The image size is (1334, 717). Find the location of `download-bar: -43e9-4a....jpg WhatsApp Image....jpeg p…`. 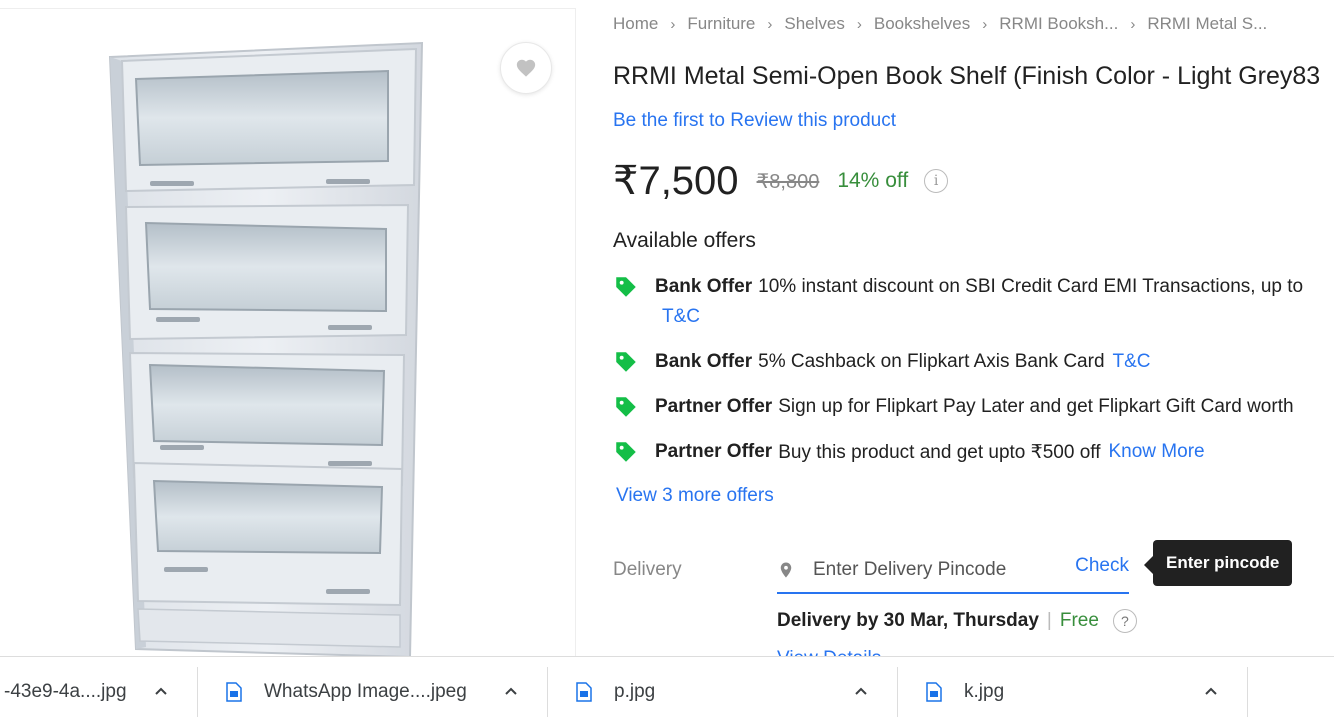

download-bar: -43e9-4a....jpg WhatsApp Image....jpeg p… is located at coordinates (667, 686).